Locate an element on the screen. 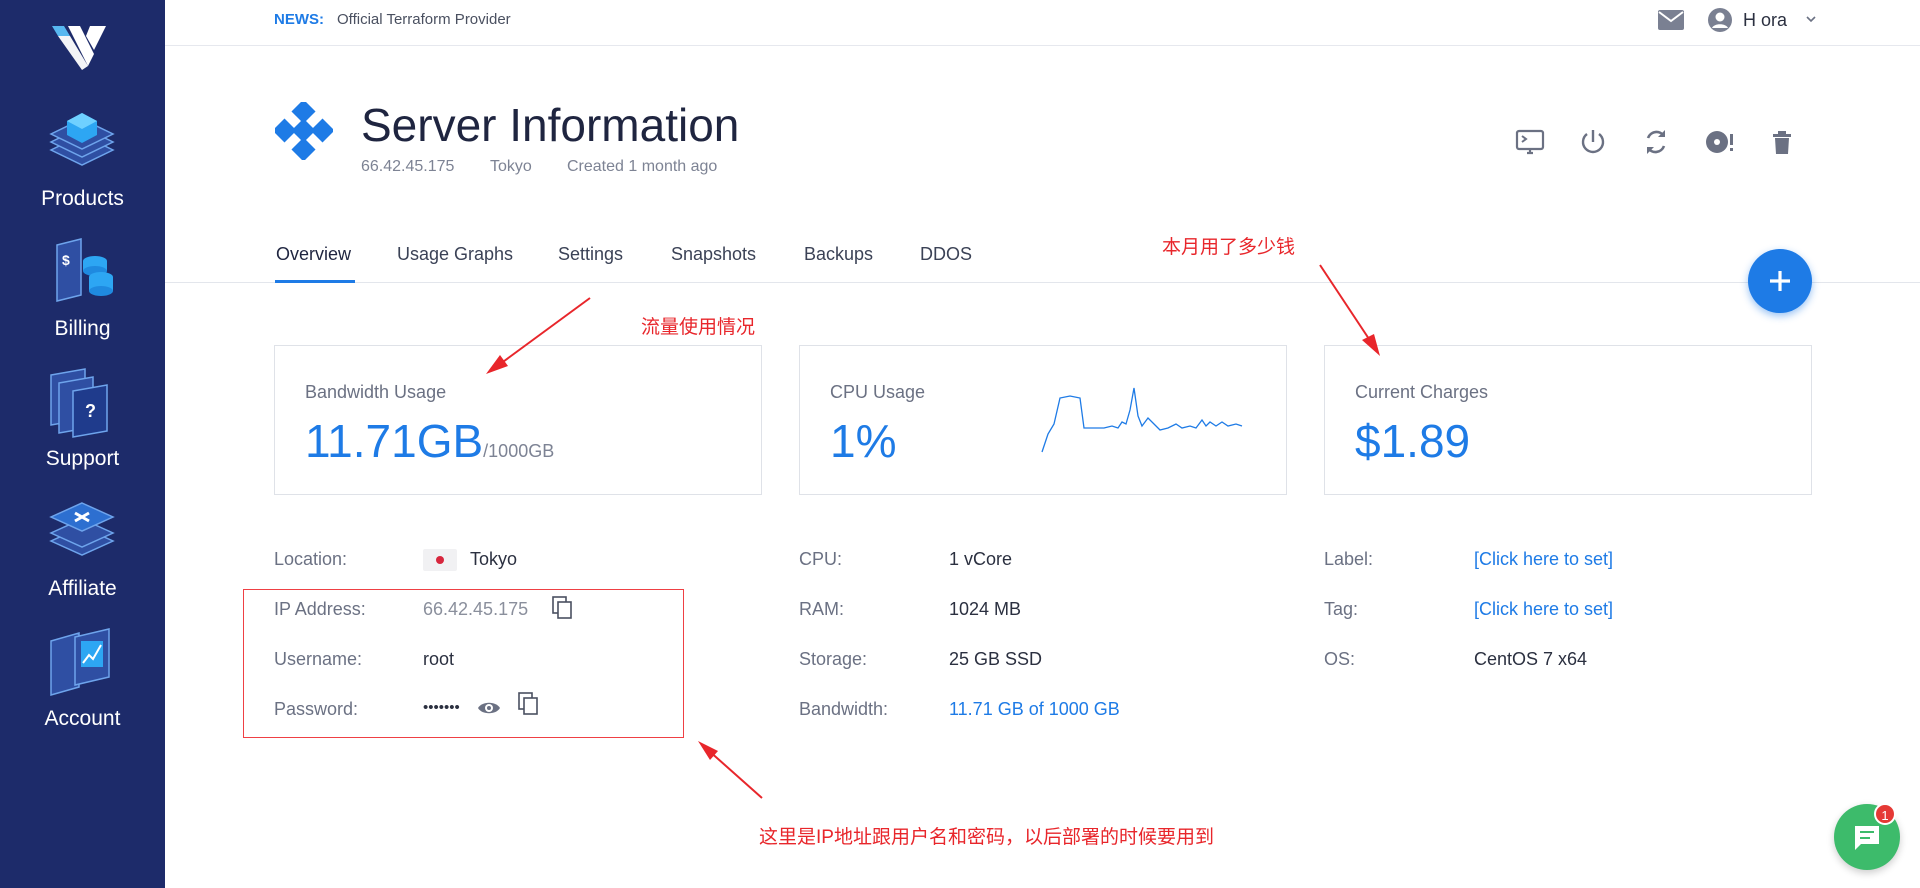 This screenshot has height=888, width=1920. bandwidth-limit: /1000GB is located at coordinates (519, 451).